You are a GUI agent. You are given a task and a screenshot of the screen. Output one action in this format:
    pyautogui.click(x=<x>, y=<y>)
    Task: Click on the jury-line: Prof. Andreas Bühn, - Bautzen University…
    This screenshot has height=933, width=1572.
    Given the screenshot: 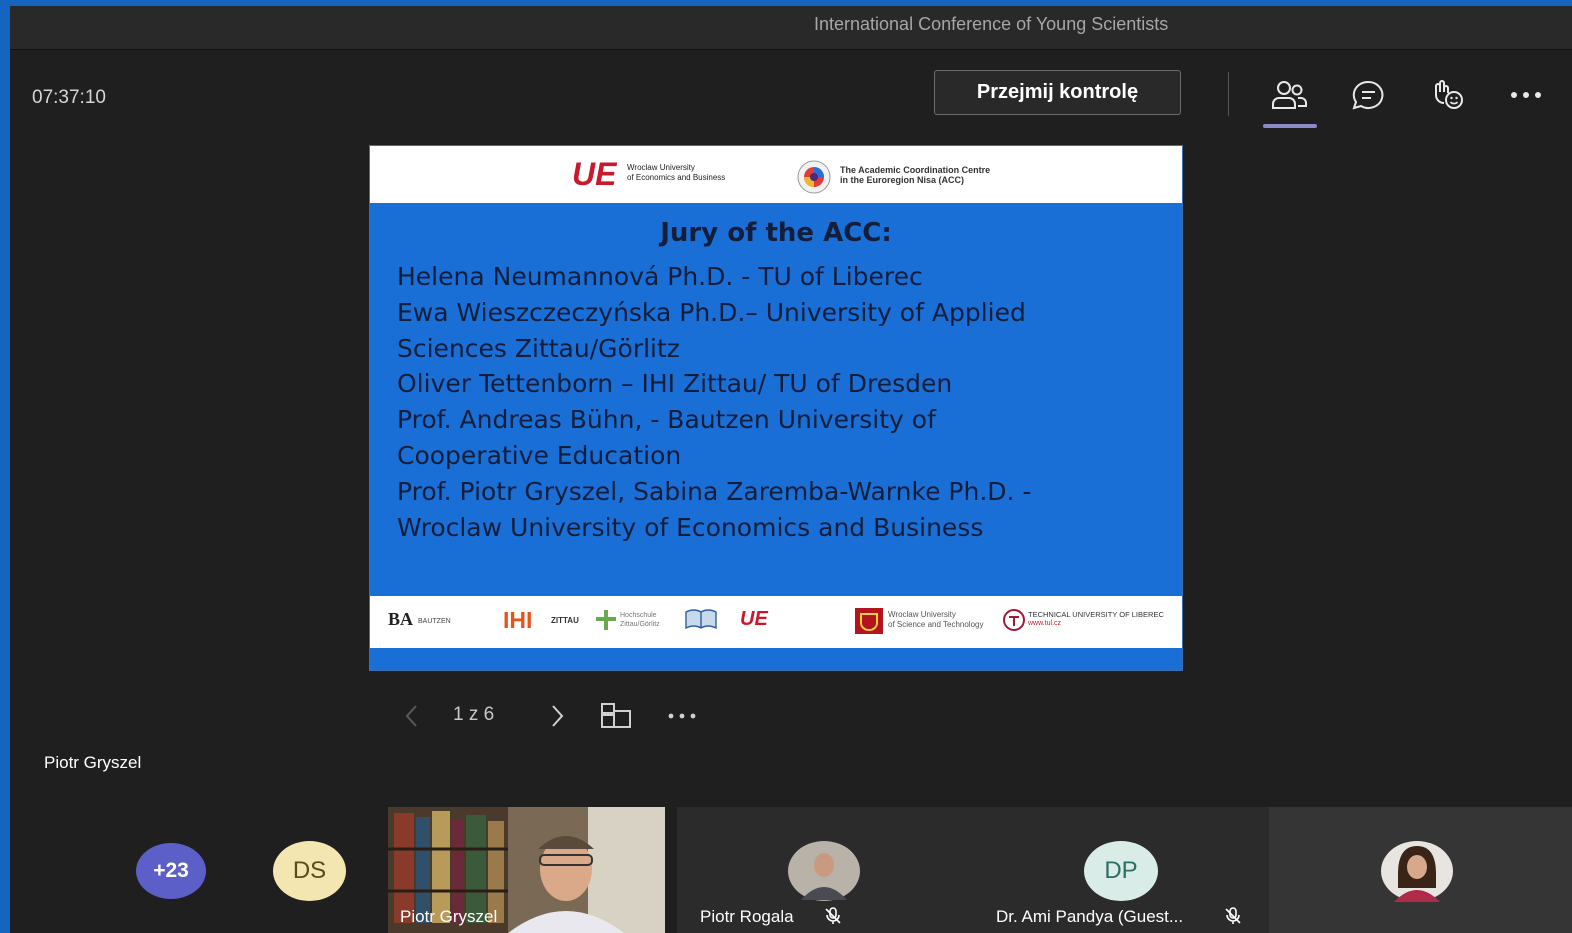 What is the action you would take?
    pyautogui.click(x=666, y=420)
    